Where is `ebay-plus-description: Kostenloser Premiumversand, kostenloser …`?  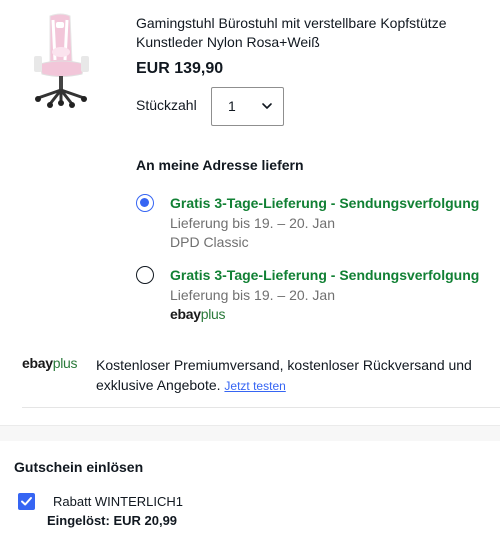 ebay-plus-description: Kostenloser Premiumversand, kostenloser … is located at coordinates (284, 375).